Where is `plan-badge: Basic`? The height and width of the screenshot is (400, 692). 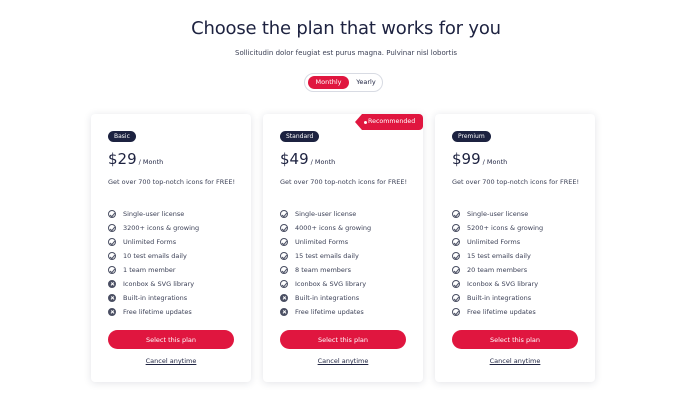
plan-badge: Basic is located at coordinates (122, 136).